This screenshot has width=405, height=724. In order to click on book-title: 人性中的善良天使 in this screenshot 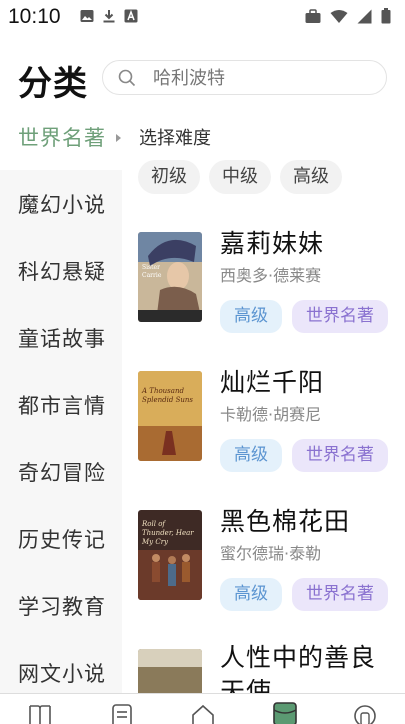, I will do `click(310, 667)`.